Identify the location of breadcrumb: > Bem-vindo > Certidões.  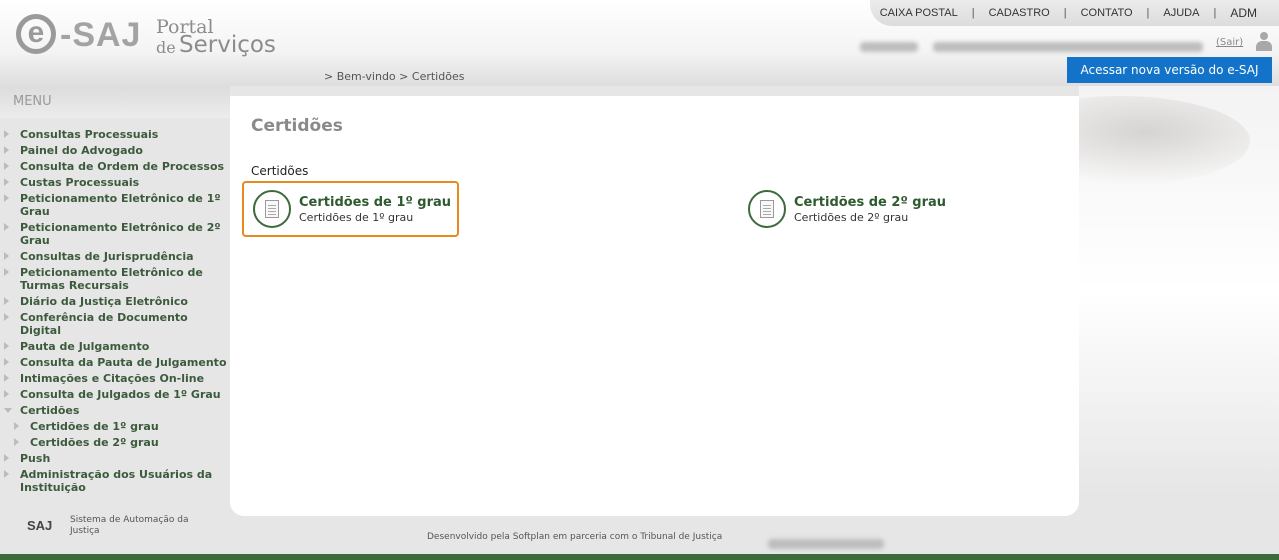
(394, 76).